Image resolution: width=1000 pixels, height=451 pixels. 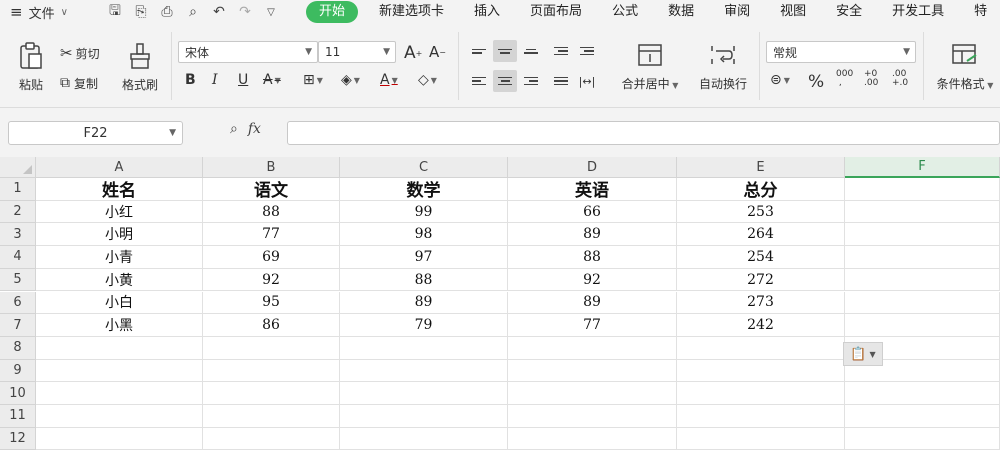 What do you see at coordinates (592, 212) in the screenshot?
I see `cell-d2: 66` at bounding box center [592, 212].